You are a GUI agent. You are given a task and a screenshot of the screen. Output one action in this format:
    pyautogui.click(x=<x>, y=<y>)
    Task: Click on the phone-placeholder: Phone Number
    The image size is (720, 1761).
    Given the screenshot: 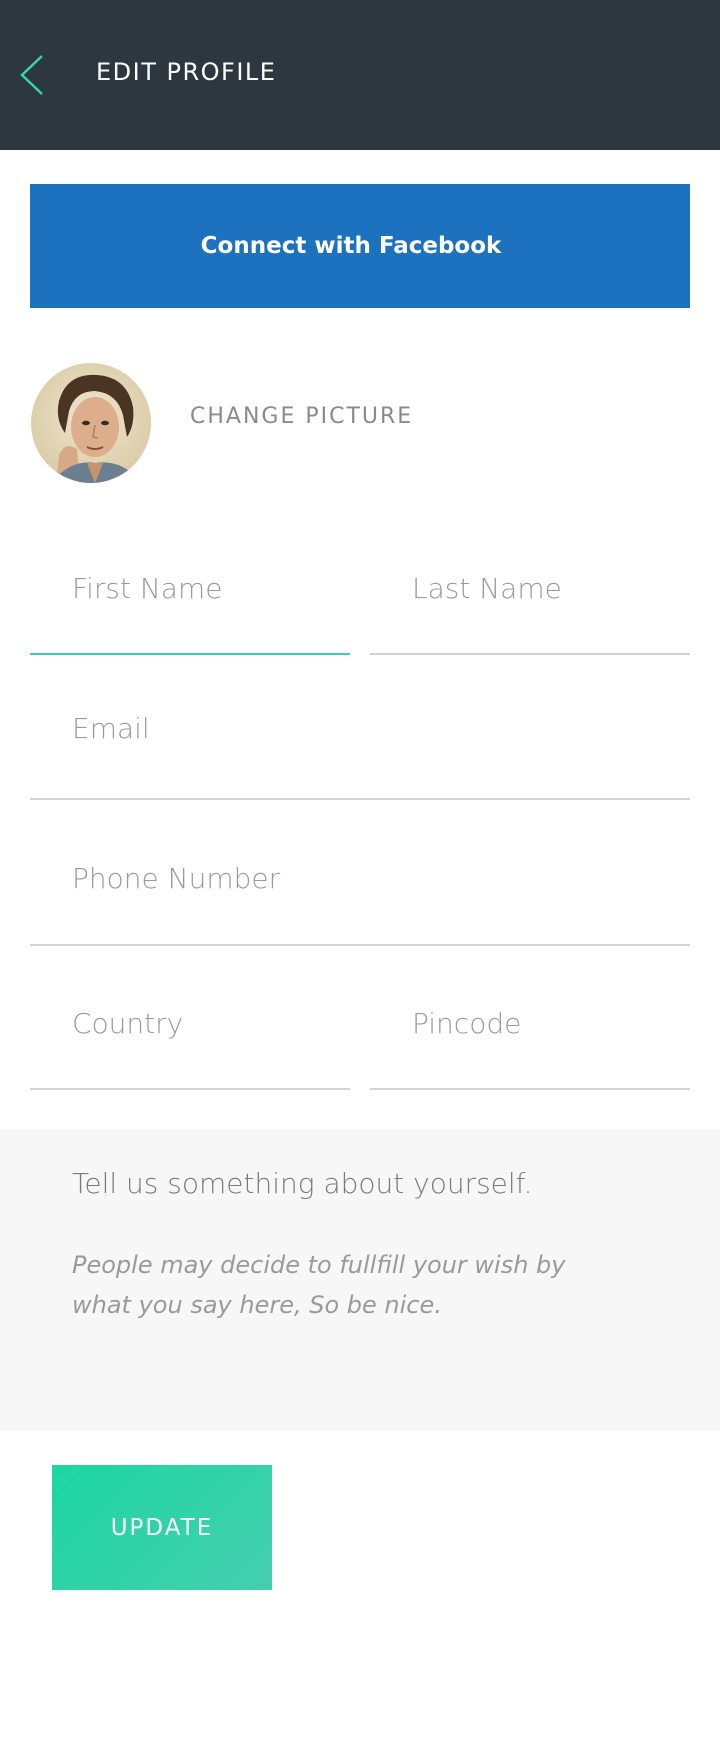 What is the action you would take?
    pyautogui.click(x=176, y=878)
    